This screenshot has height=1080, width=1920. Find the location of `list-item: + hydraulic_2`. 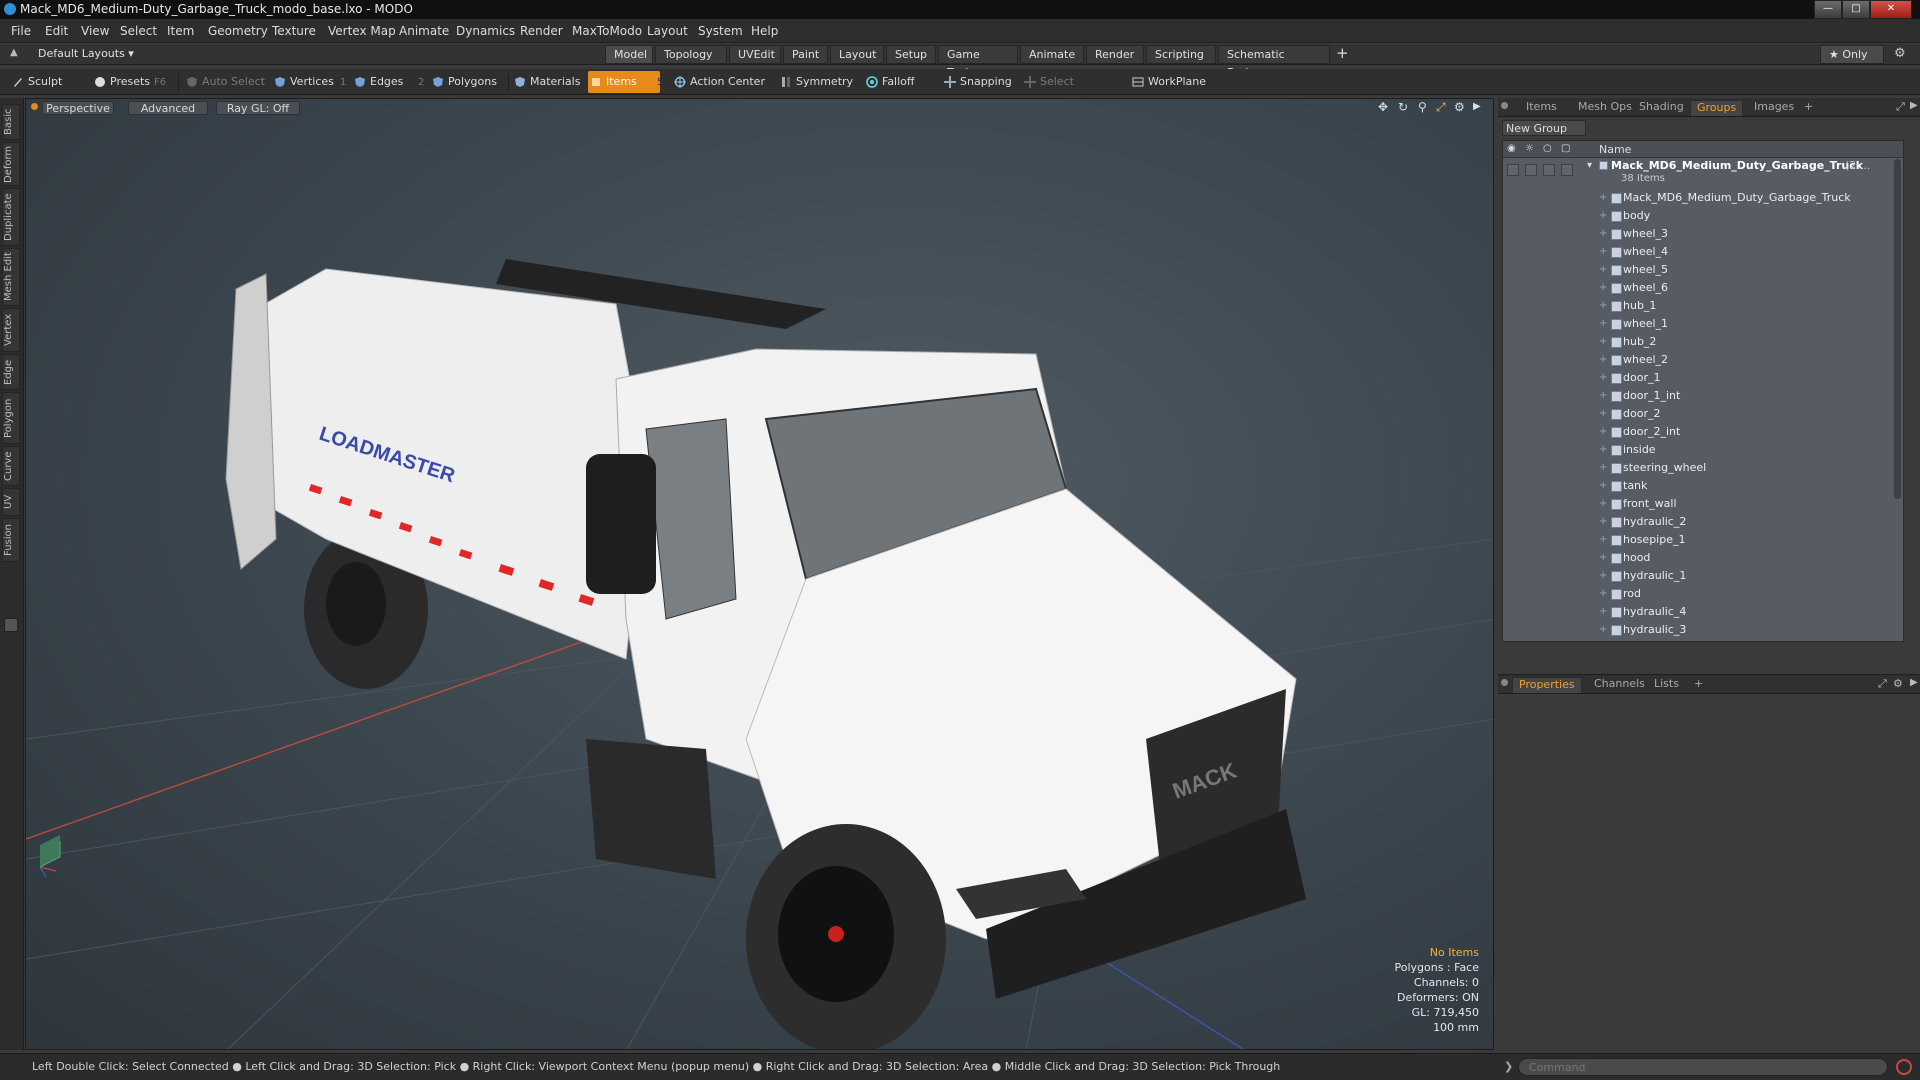

list-item: + hydraulic_2 is located at coordinates (1703, 522).